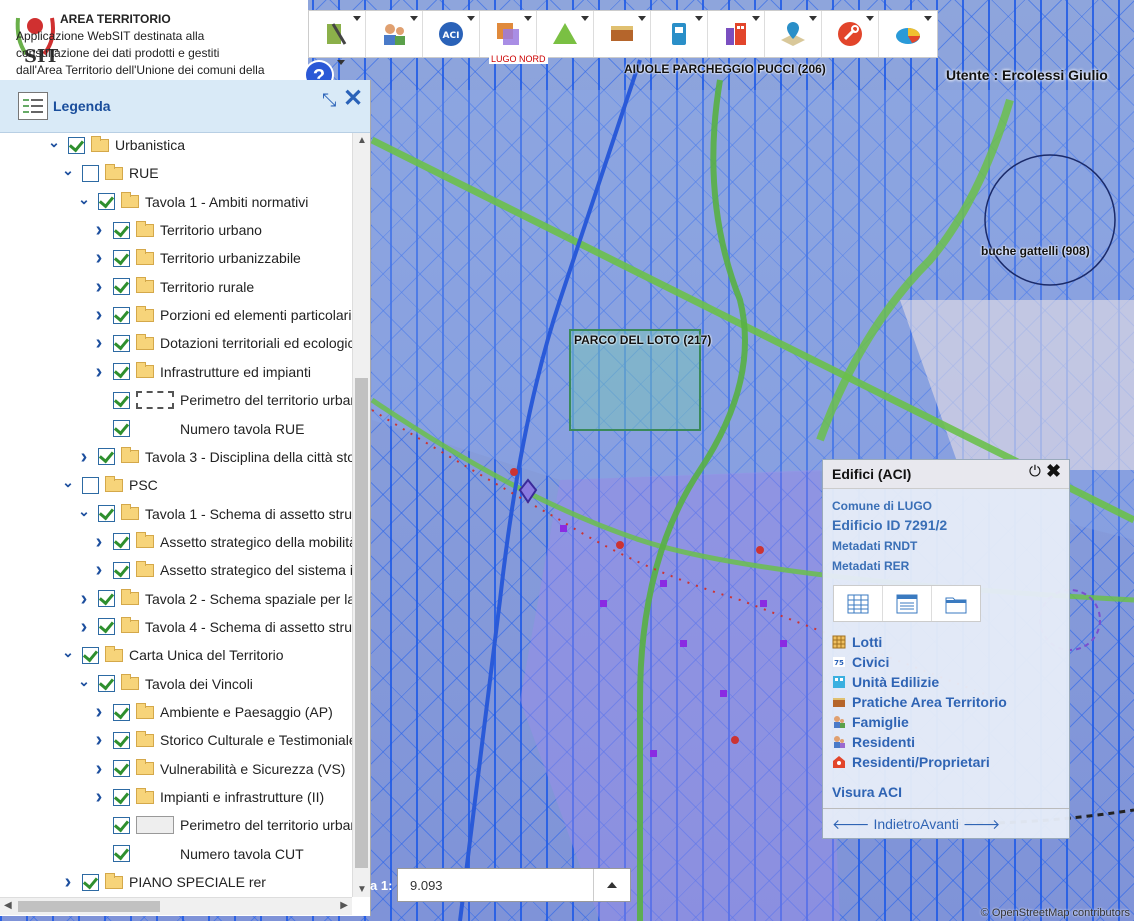 The image size is (1134, 921). I want to click on legend-tree-item: › Tavola 3 - Disciplina della città sto, so click(215, 457).